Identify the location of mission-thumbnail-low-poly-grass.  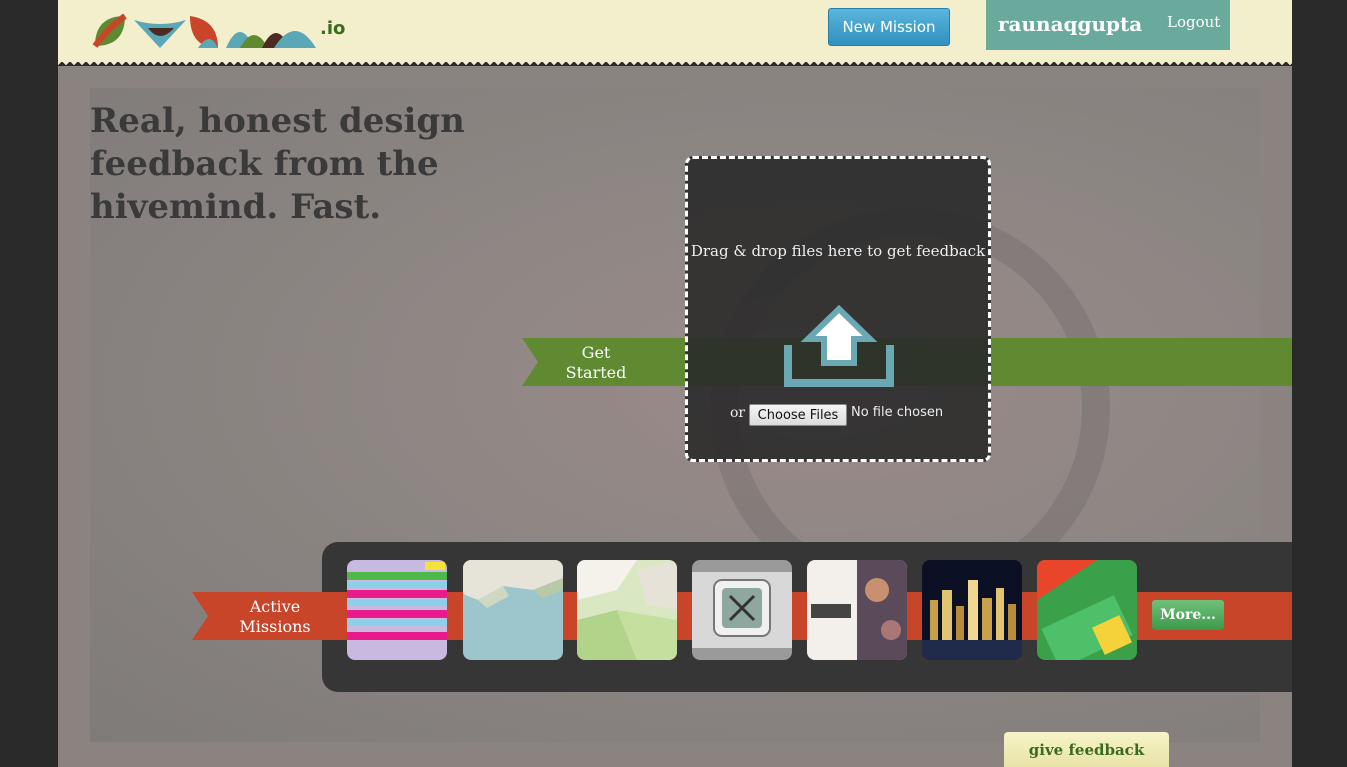
(627, 610).